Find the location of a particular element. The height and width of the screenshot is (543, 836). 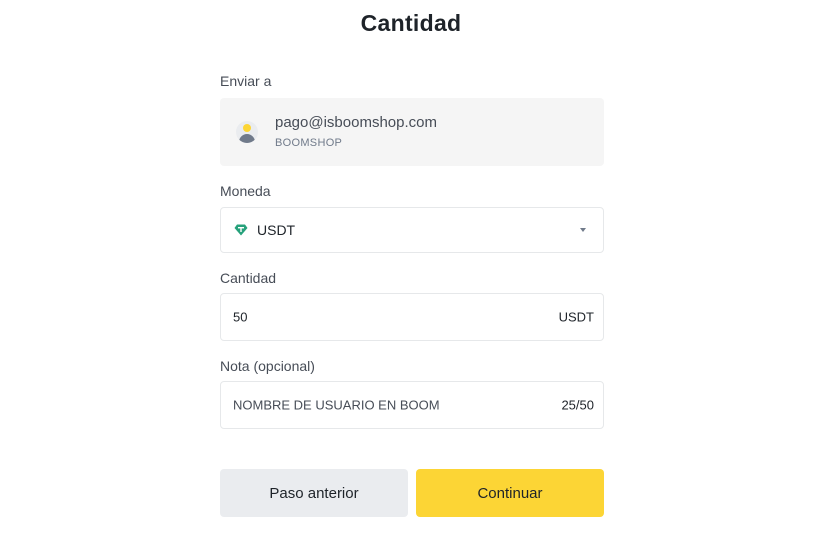

amount-input: 50 USDT is located at coordinates (412, 317).